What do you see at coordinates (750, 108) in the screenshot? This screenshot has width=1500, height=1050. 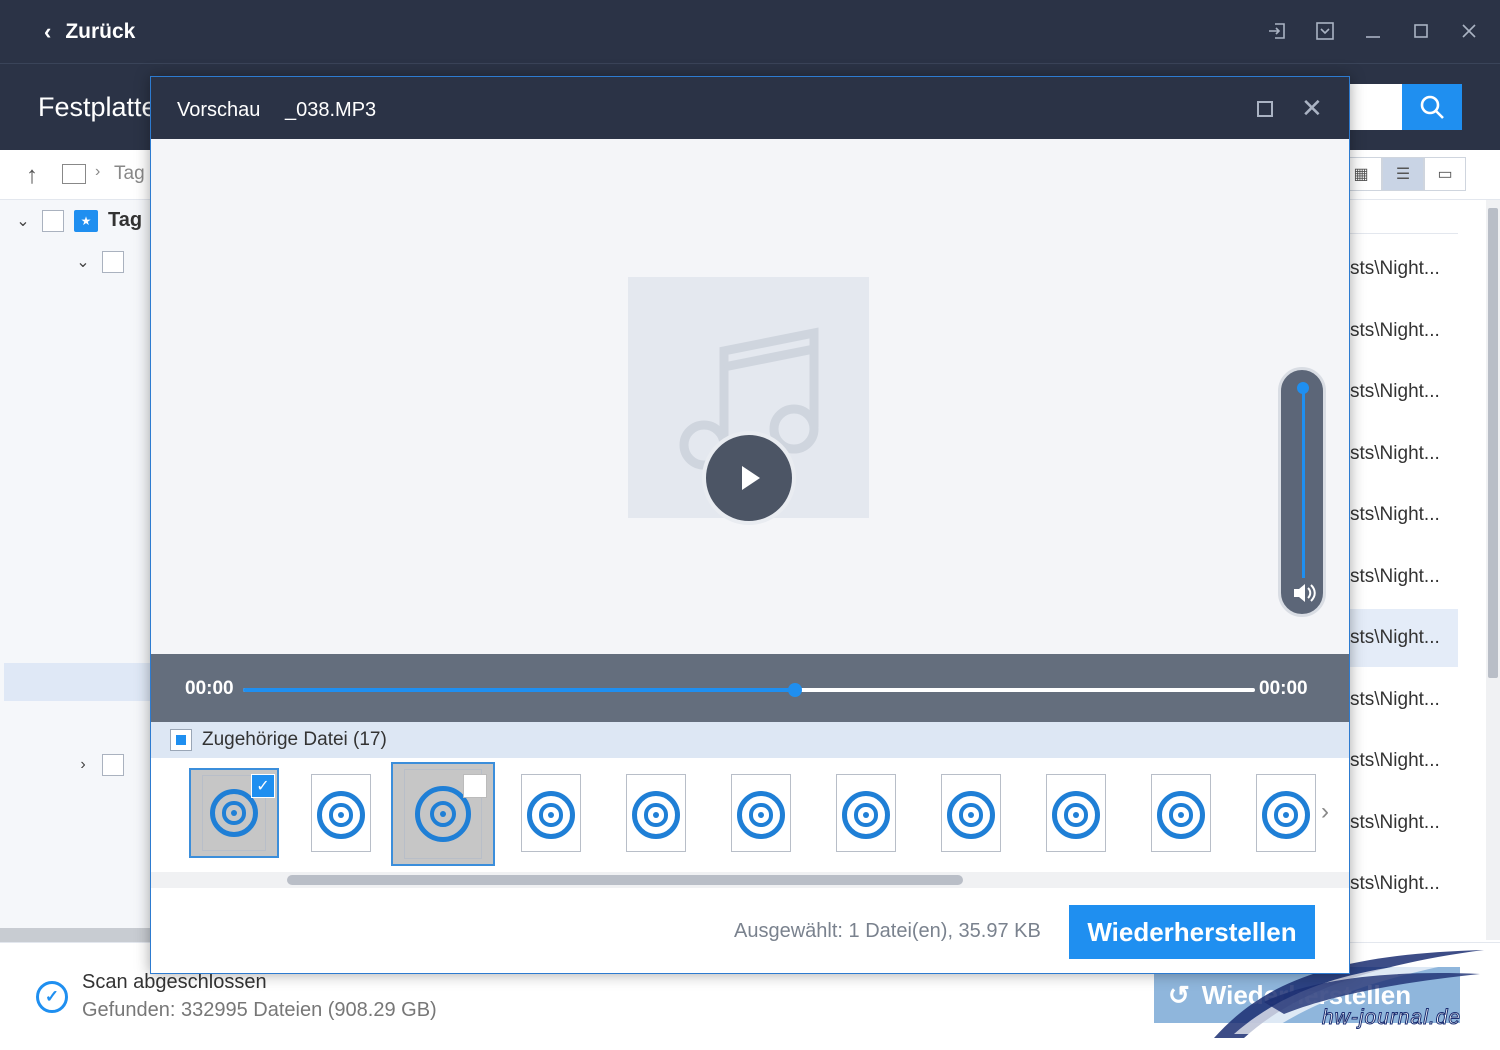 I see `dialog-header: Vorschau _038.MP3 ✕` at bounding box center [750, 108].